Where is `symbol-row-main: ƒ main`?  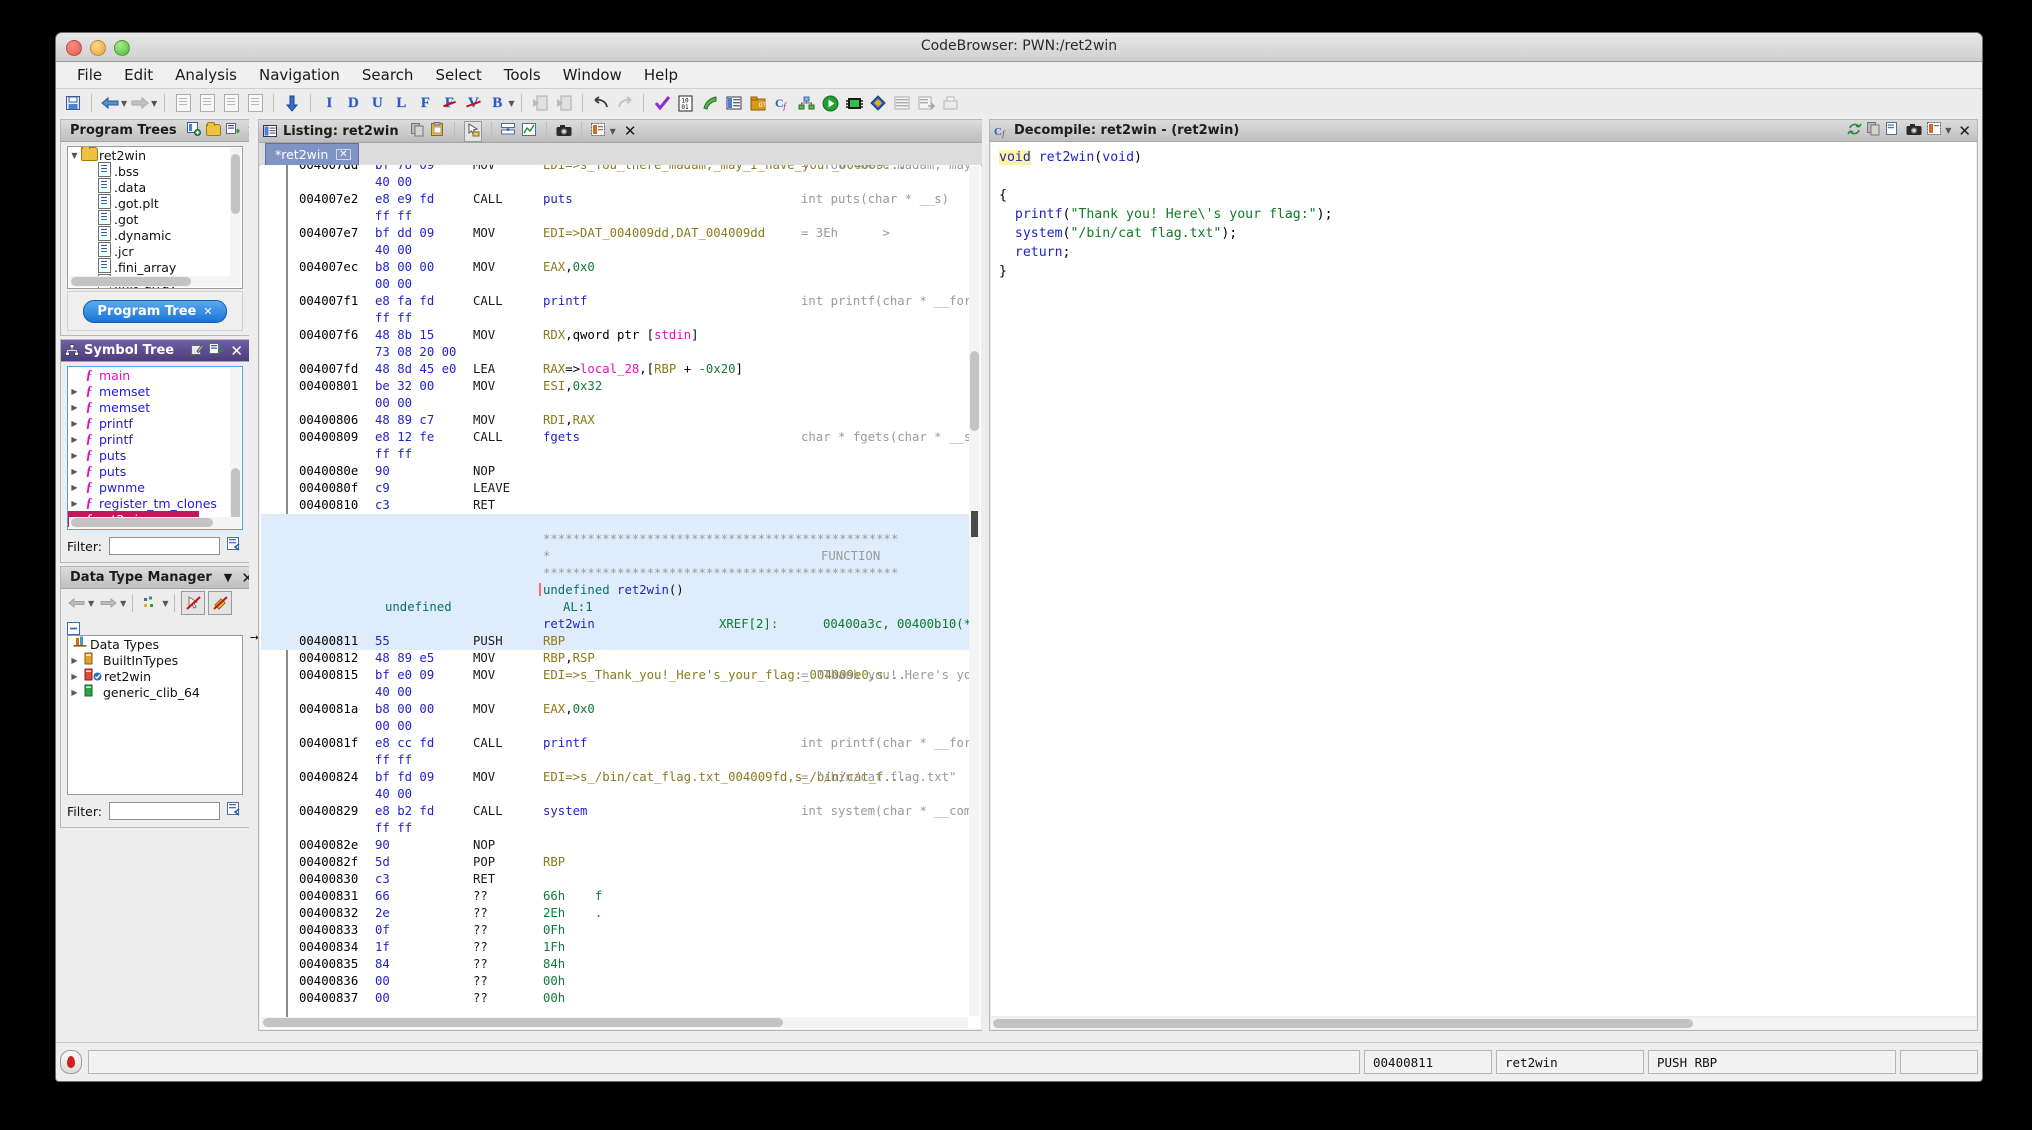 symbol-row-main: ƒ main is located at coordinates (155, 375).